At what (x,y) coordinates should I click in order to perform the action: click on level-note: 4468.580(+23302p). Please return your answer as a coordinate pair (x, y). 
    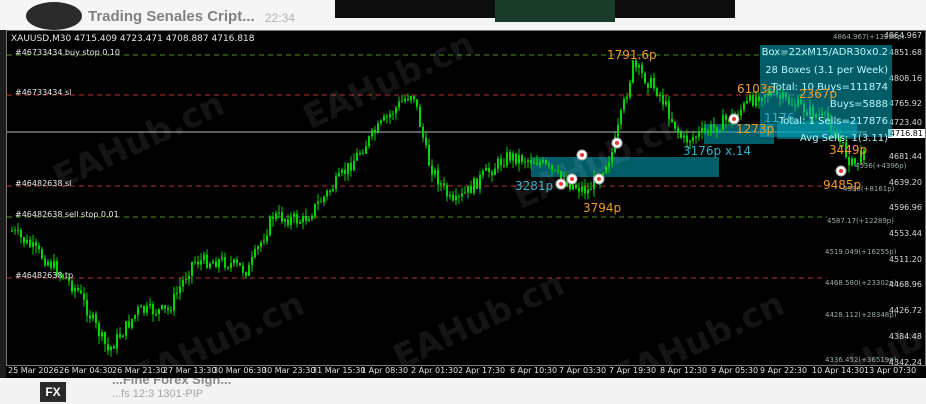
    Looking at the image, I should click on (861, 283).